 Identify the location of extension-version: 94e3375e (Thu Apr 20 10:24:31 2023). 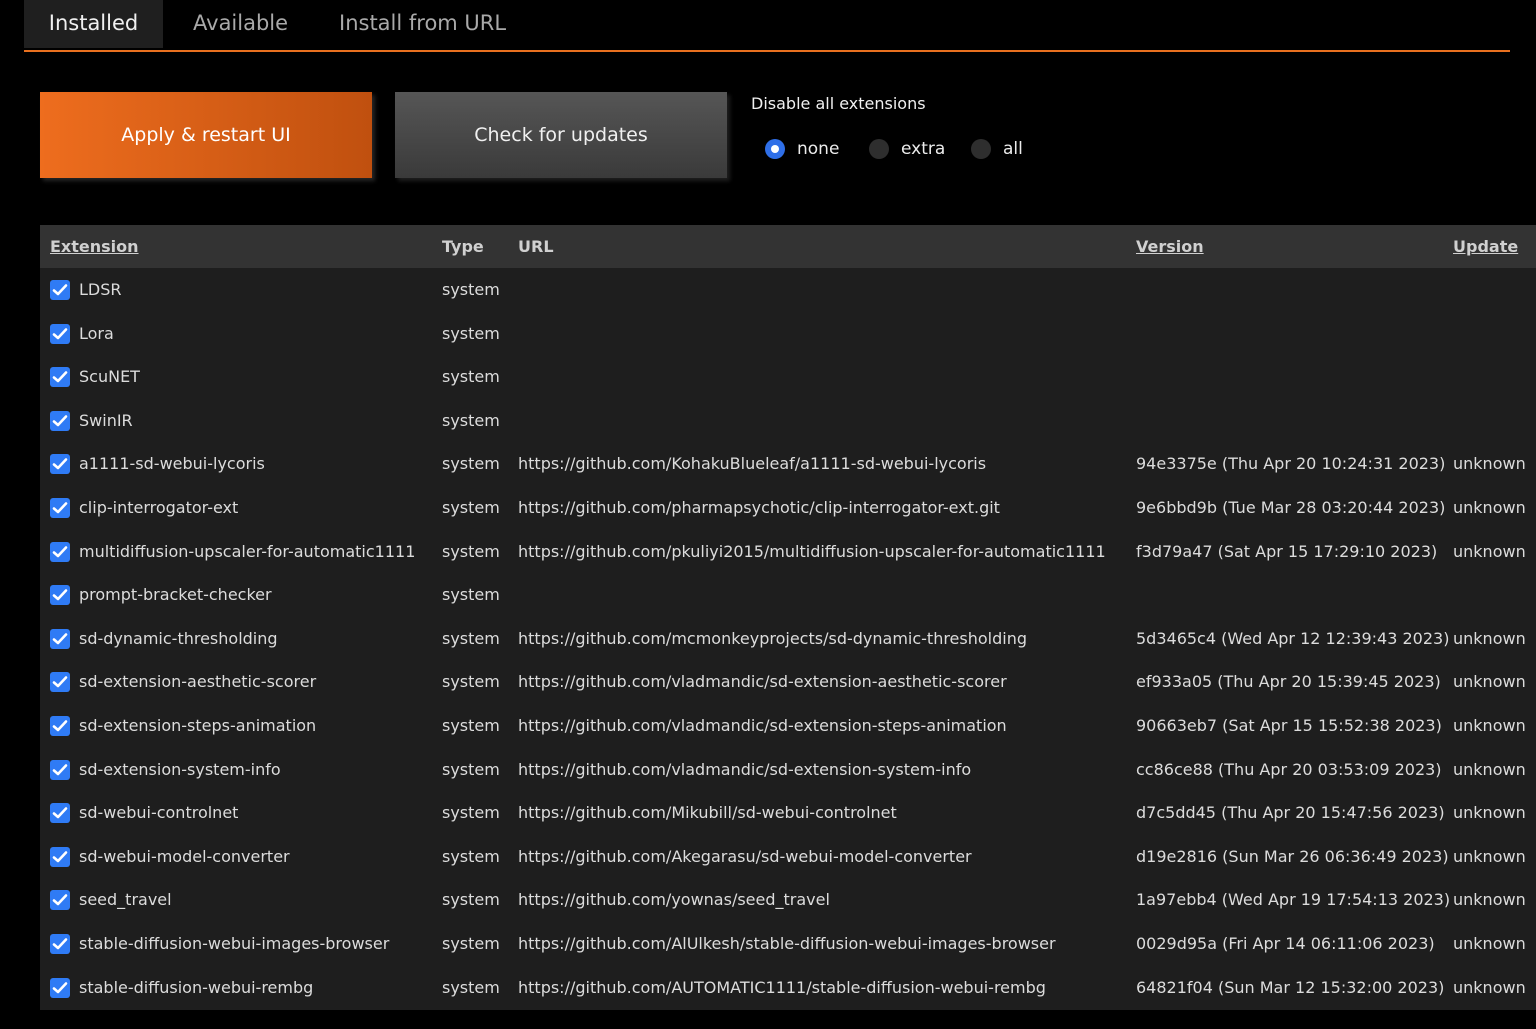
(1291, 464).